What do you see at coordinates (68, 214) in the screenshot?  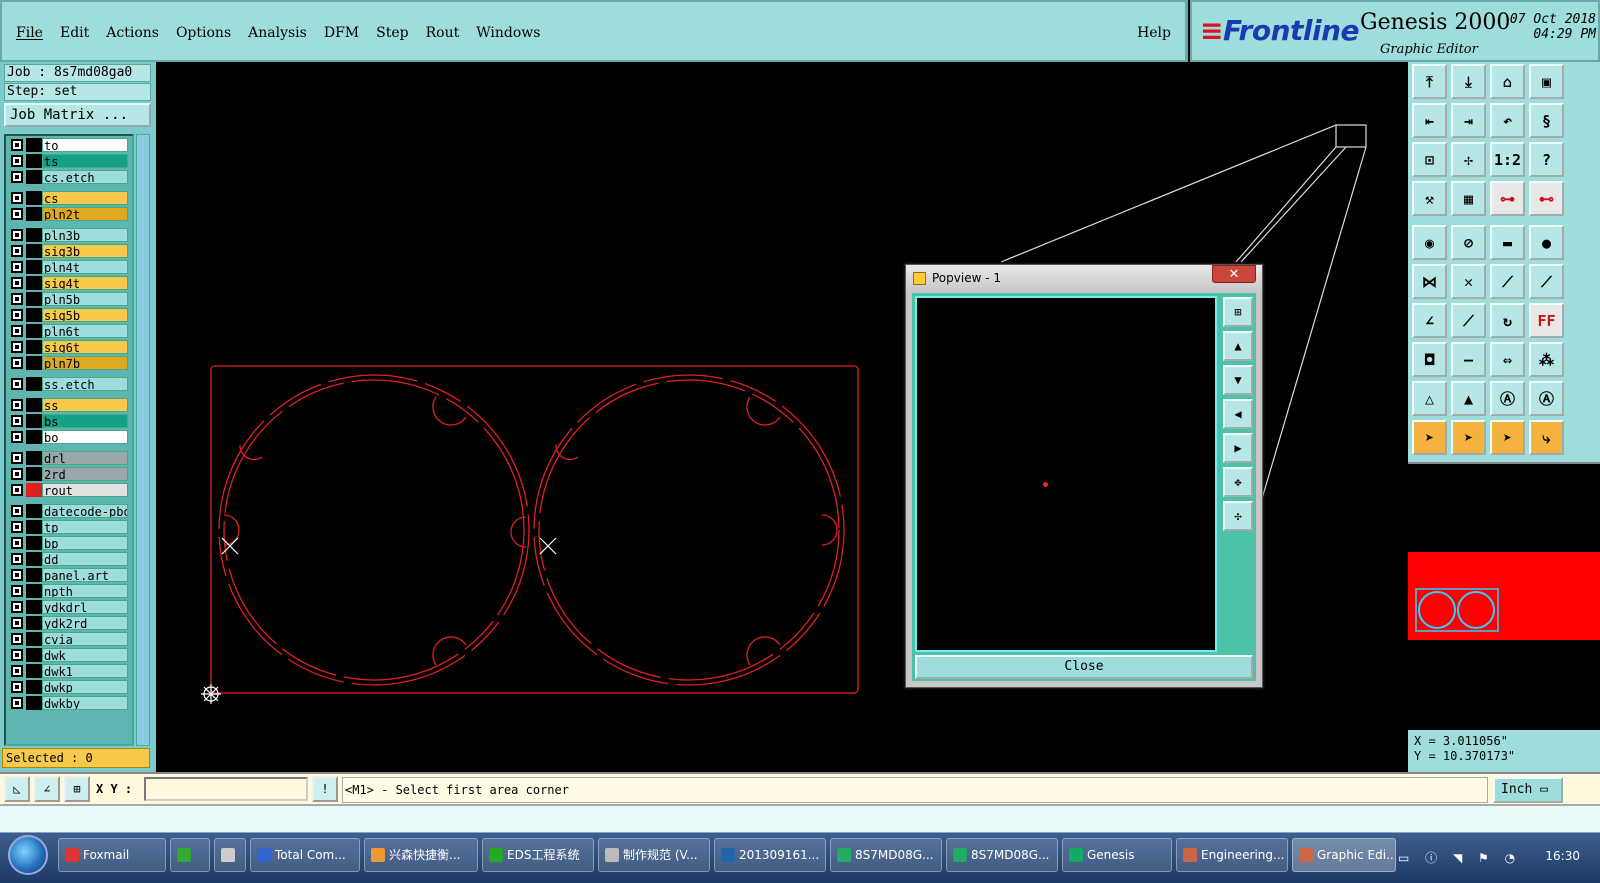 I see `layer-row-pln2t: pln2t` at bounding box center [68, 214].